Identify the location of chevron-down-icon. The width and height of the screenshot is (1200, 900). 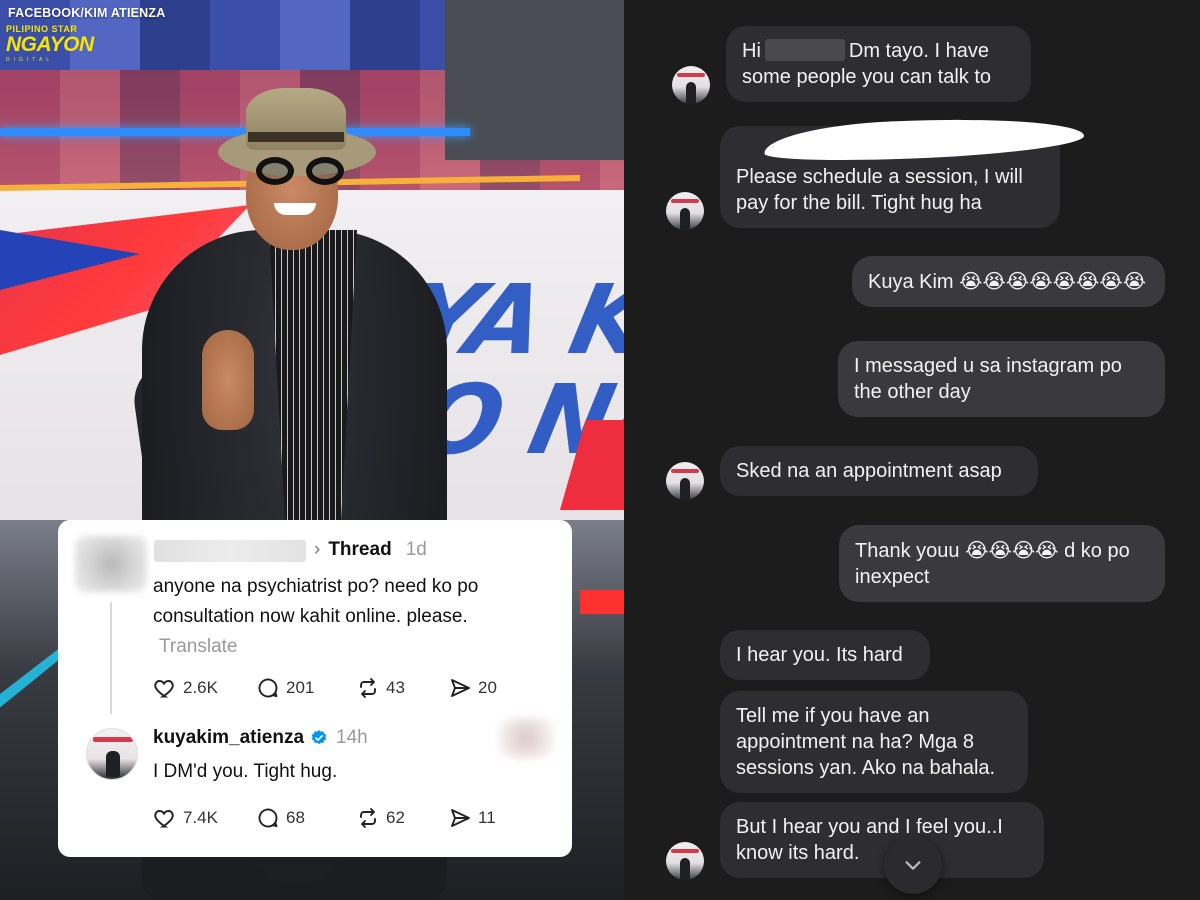
(913, 865).